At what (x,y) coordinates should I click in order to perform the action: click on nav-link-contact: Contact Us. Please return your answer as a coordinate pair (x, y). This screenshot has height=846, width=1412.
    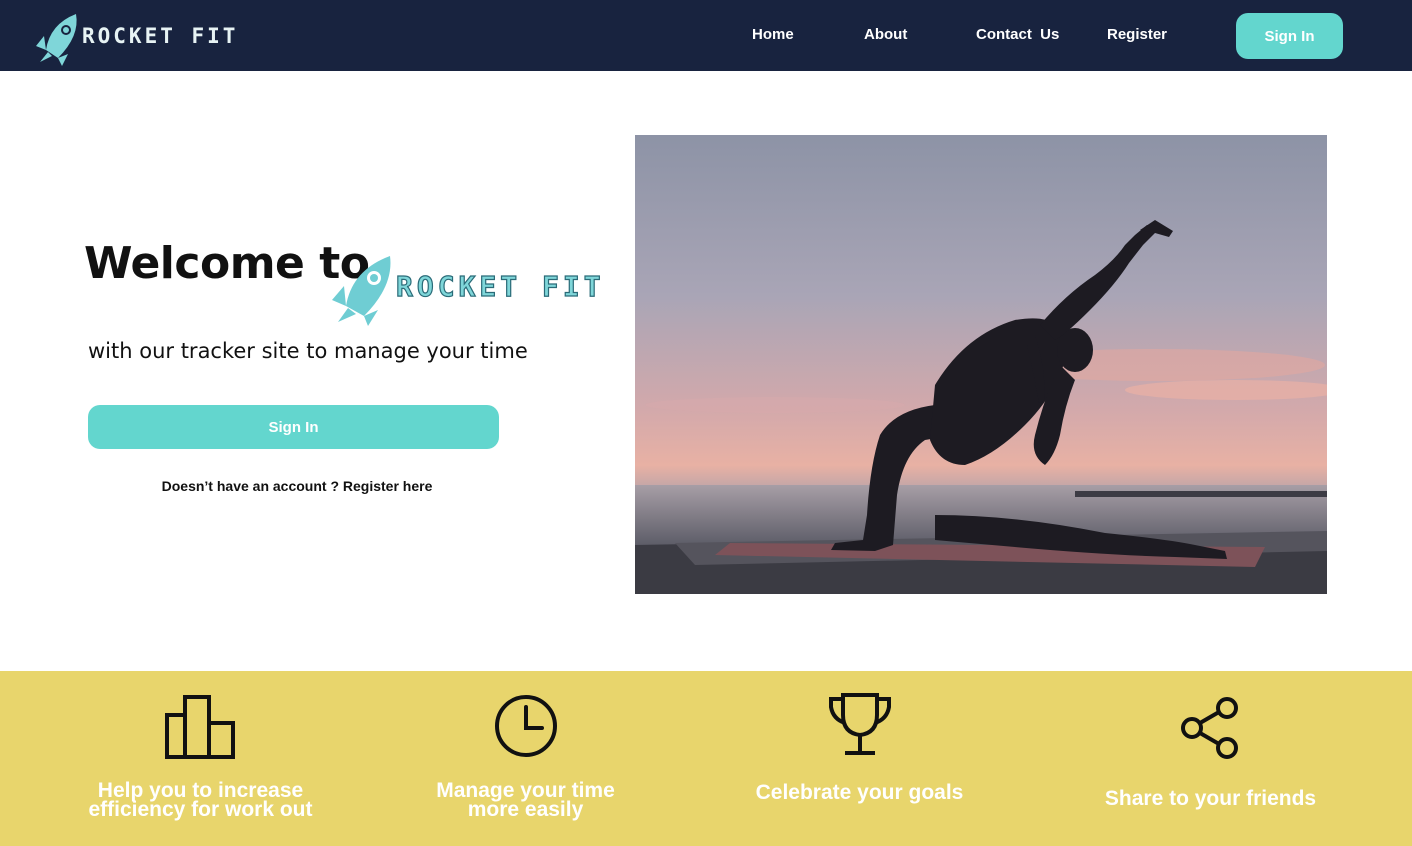
    Looking at the image, I should click on (1017, 34).